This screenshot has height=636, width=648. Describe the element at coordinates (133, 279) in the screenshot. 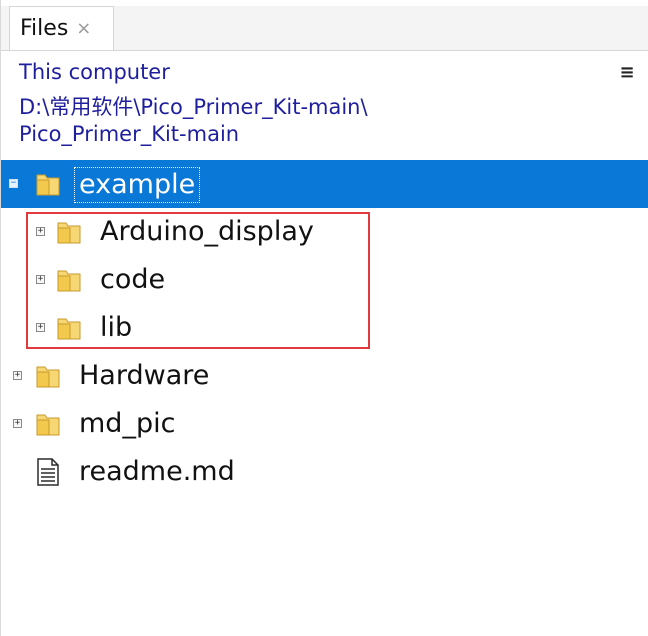

I see `tree-item-label: code` at that location.